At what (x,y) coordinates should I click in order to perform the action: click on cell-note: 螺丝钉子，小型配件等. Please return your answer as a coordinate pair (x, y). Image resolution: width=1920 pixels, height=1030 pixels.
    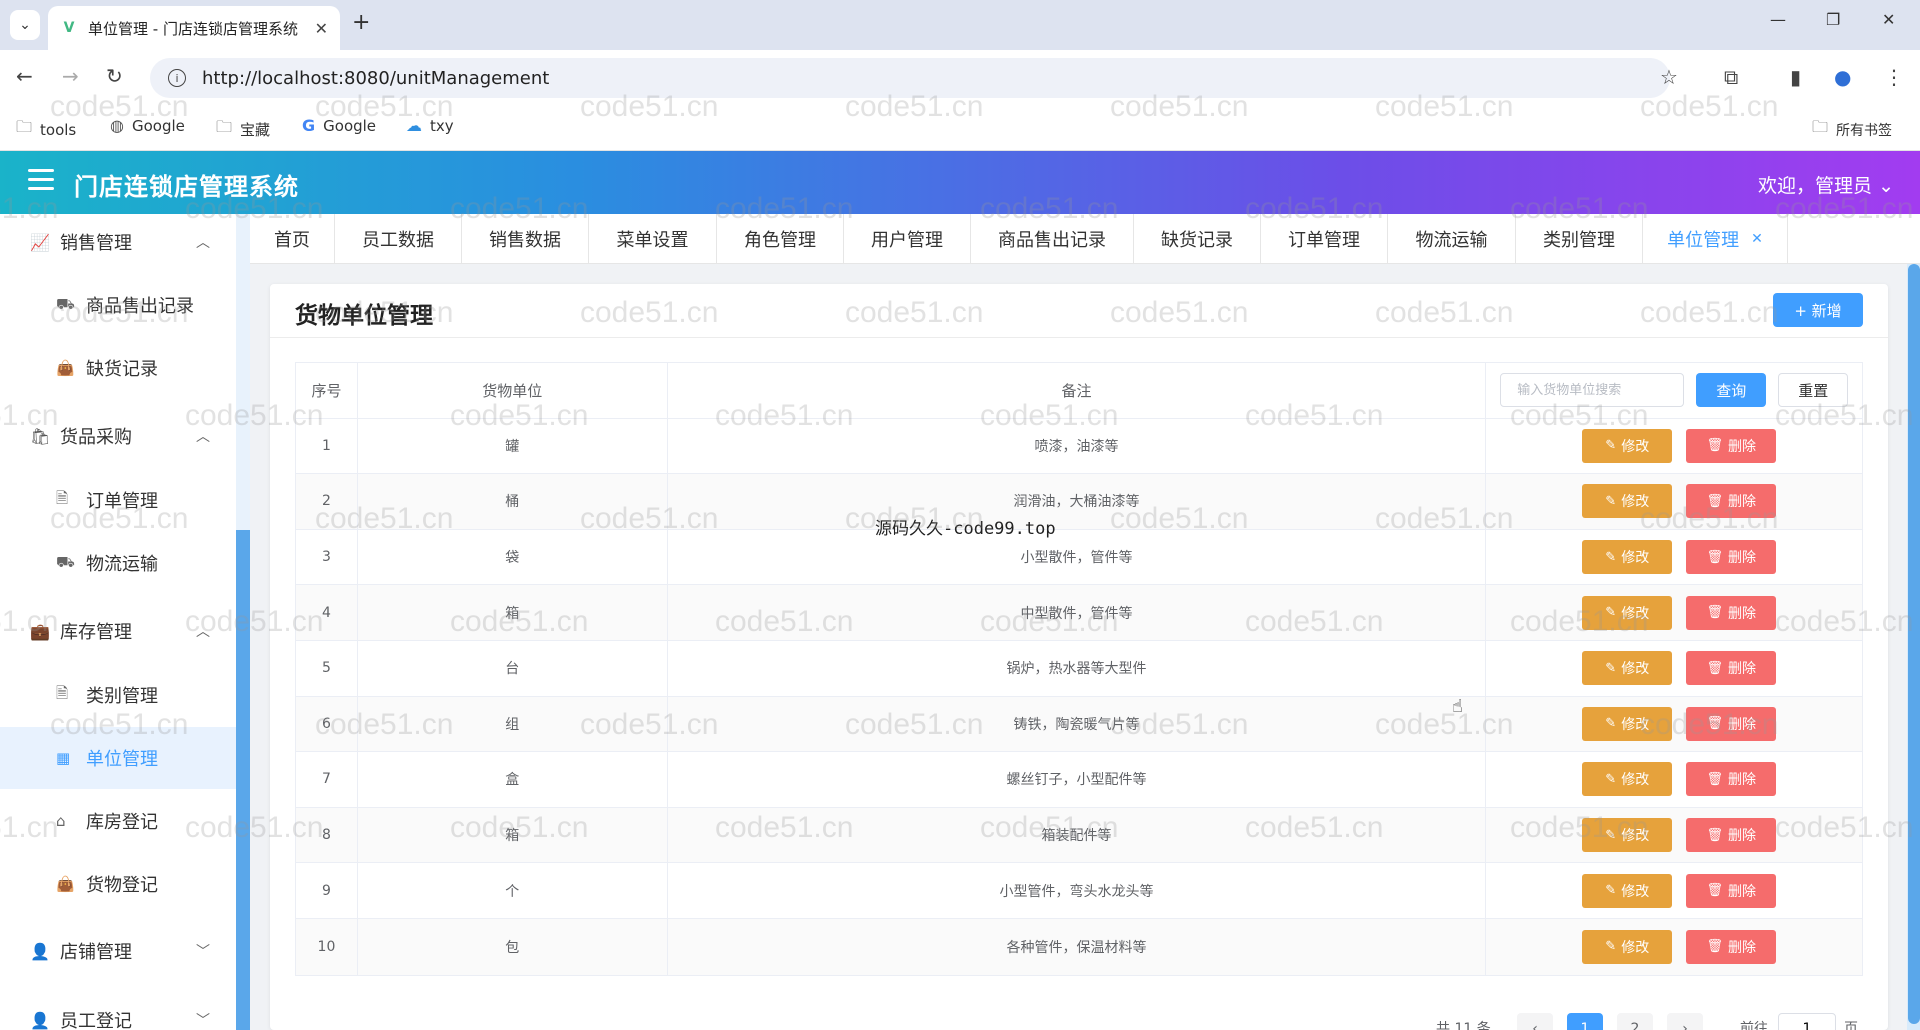
    Looking at the image, I should click on (1077, 779).